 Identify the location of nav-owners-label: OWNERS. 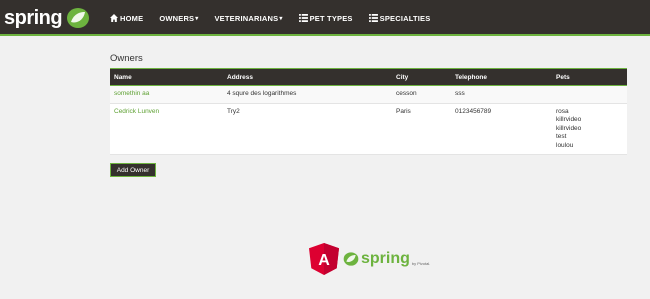
(177, 18).